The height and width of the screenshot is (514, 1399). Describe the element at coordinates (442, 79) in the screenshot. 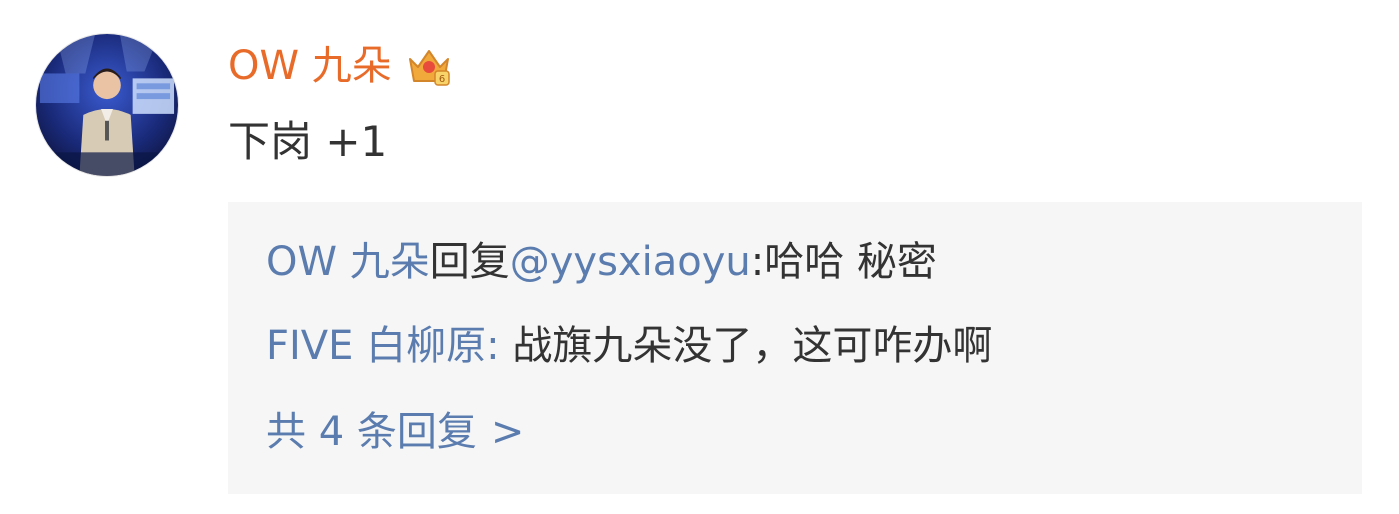

I see `svg-text: 6` at that location.